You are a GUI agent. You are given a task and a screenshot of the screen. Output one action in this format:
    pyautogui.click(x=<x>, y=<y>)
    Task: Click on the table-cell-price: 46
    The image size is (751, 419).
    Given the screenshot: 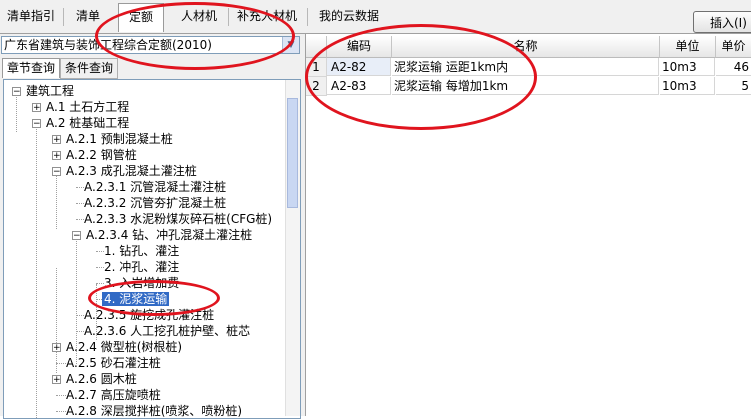 What is the action you would take?
    pyautogui.click(x=733, y=67)
    